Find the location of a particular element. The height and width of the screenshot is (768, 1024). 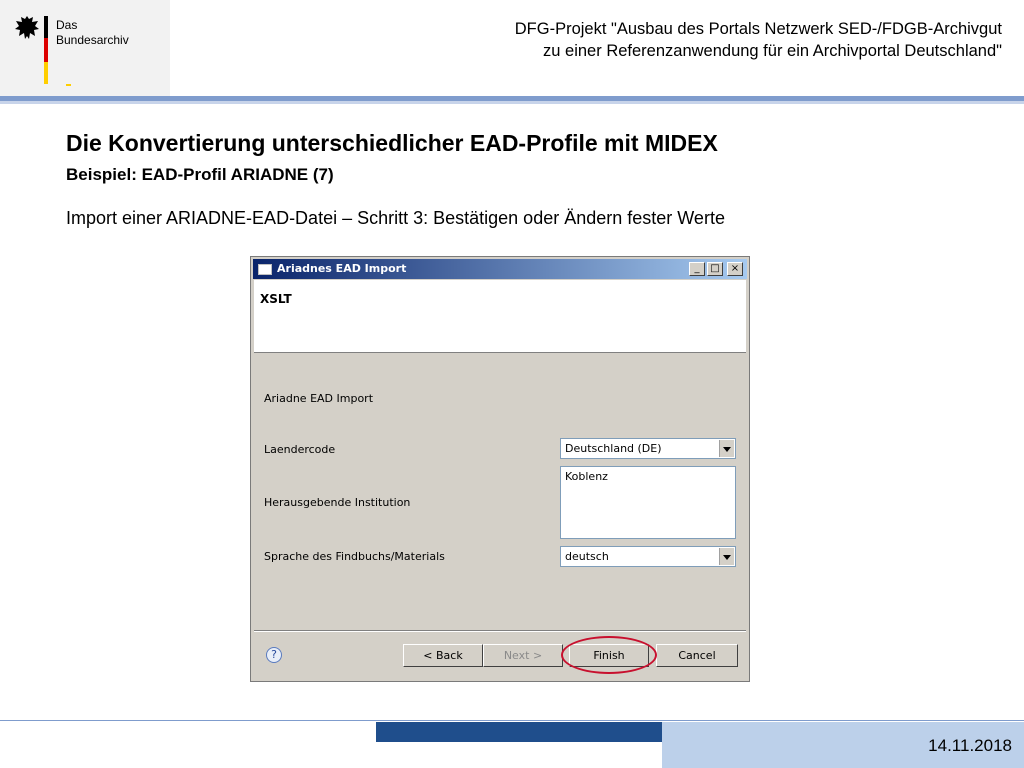

footer-dark-bar is located at coordinates (519, 732).